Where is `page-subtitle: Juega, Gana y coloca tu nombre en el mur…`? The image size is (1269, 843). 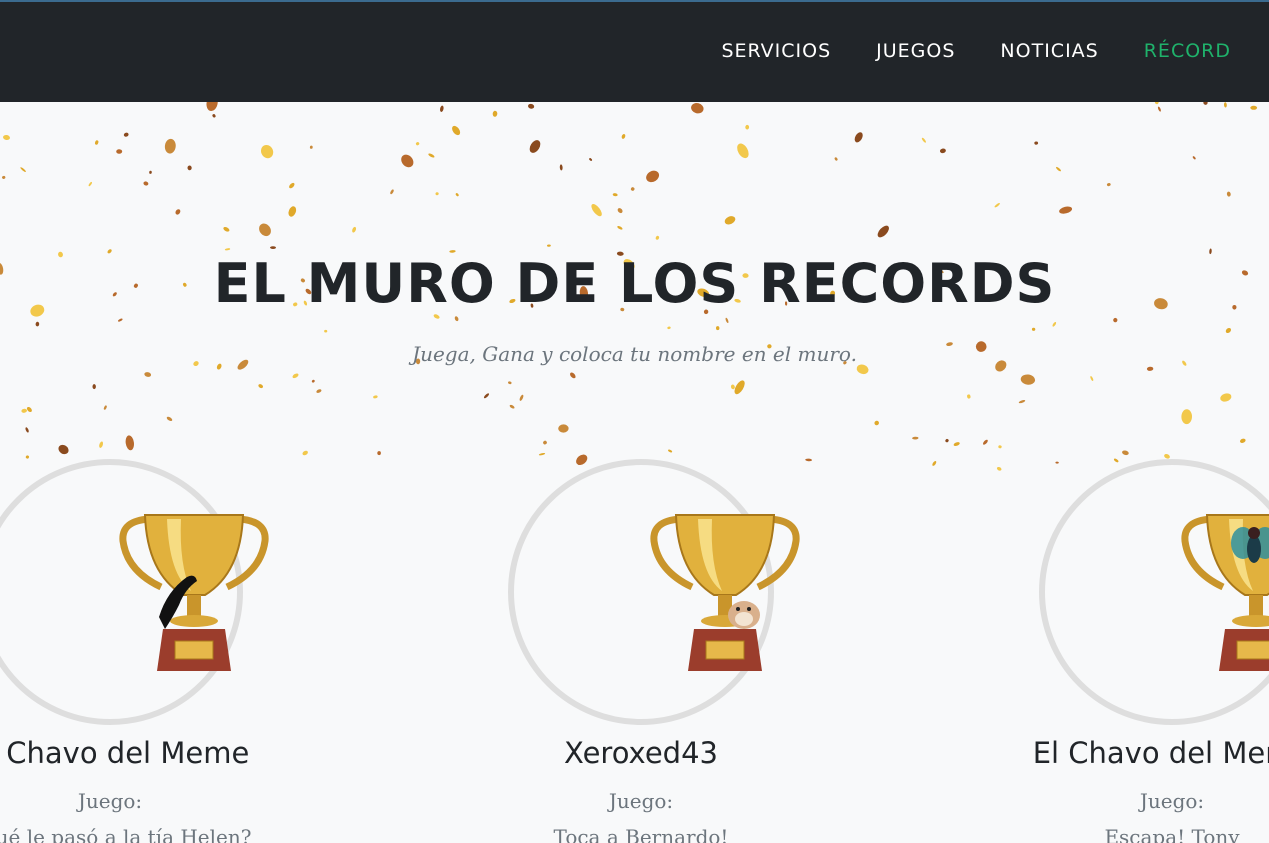 page-subtitle: Juega, Gana y coloca tu nombre en el mur… is located at coordinates (634, 354).